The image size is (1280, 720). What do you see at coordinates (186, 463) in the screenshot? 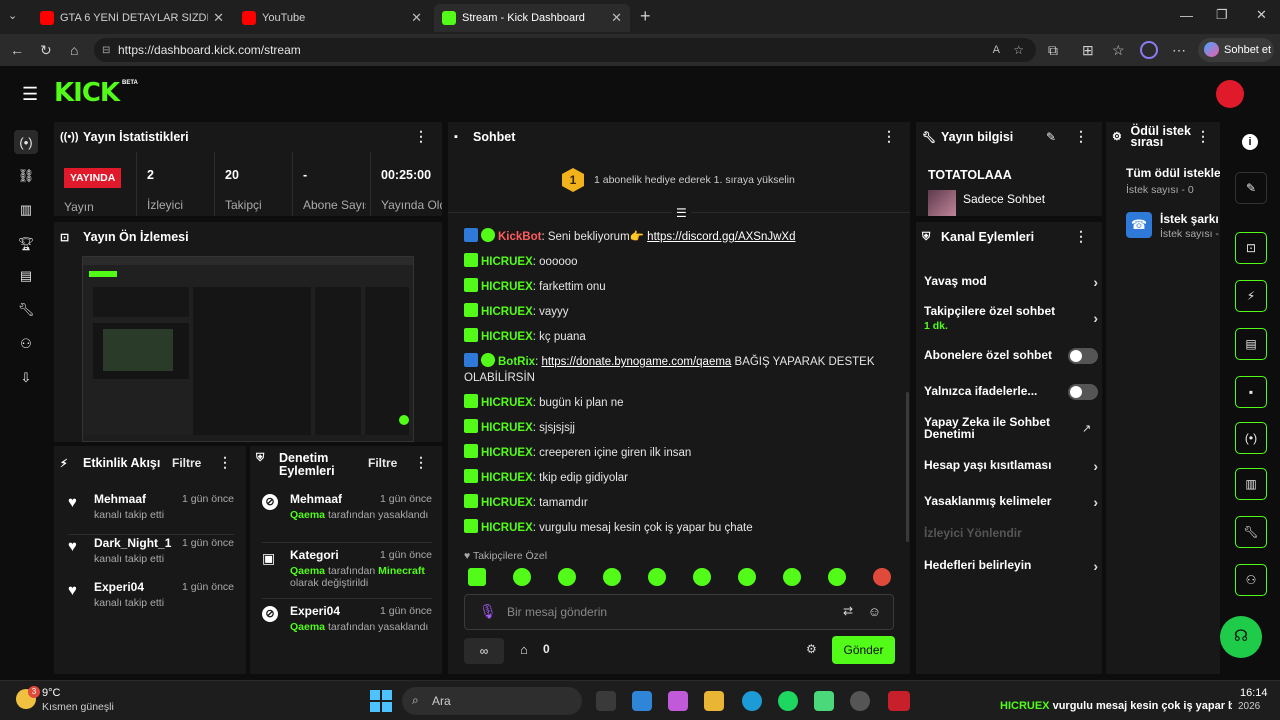
I see `activity-filter-button: Filtre` at bounding box center [186, 463].